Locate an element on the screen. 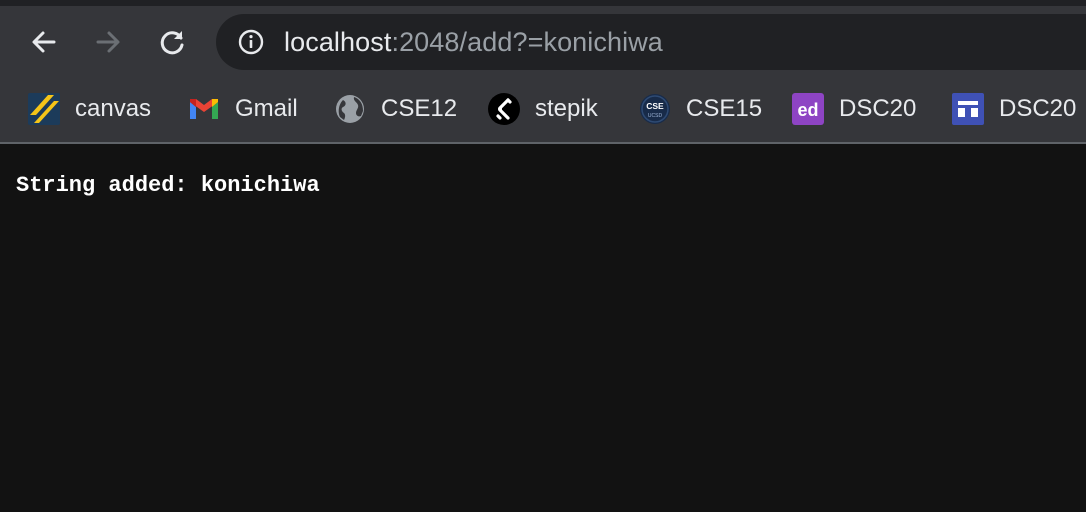 This screenshot has width=1086, height=512. back-button is located at coordinates (44, 42).